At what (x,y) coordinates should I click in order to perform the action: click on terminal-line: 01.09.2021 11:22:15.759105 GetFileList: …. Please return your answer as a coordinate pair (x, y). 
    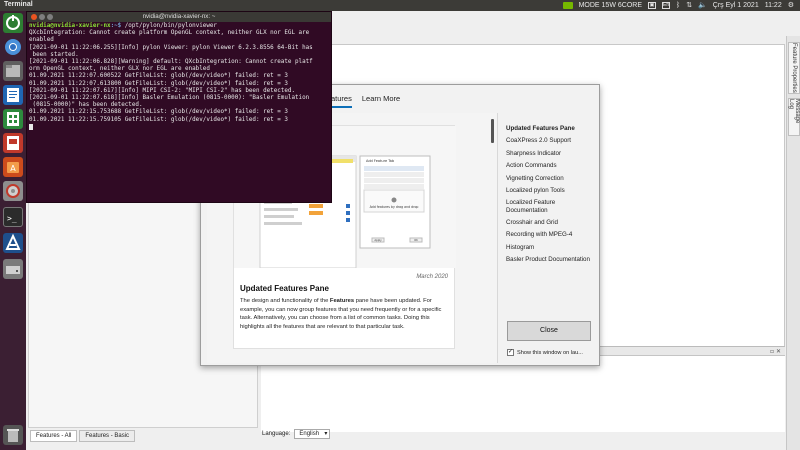
    Looking at the image, I should click on (158, 119).